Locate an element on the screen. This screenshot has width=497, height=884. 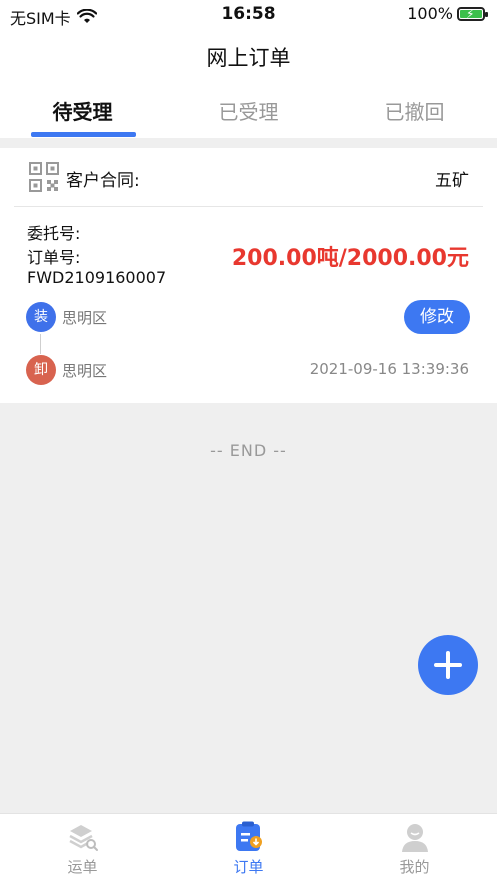
status-bar: 无SIM卡 16:58 100% ⚡ is located at coordinates (248, 15).